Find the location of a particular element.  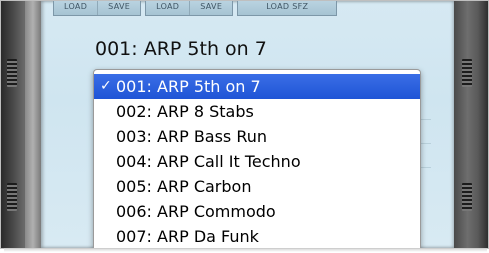

menu-item: 003: ARP Bass Run is located at coordinates (257, 136).